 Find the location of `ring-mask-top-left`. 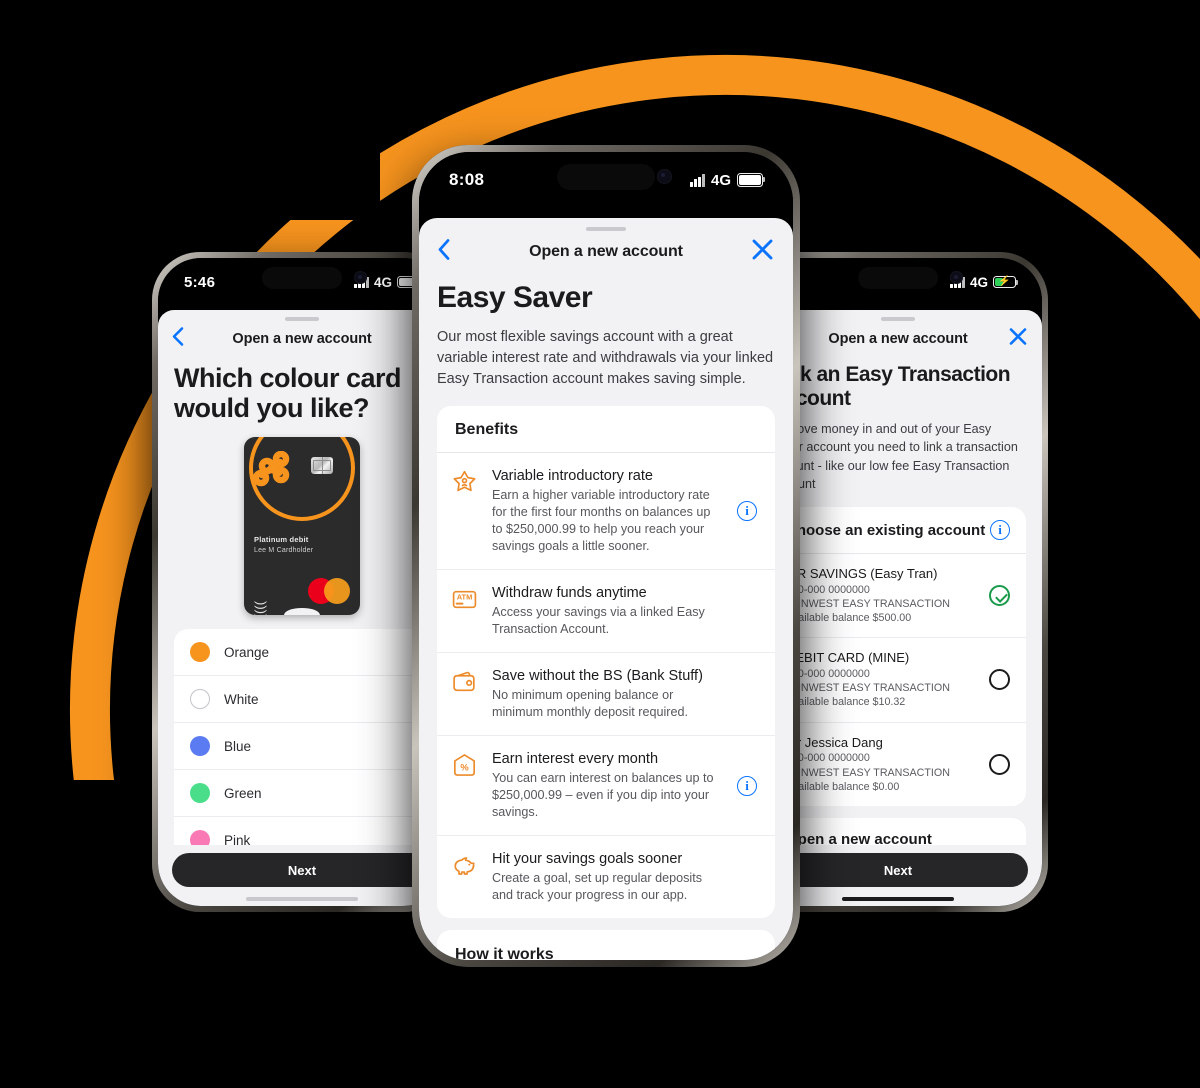

ring-mask-top-left is located at coordinates (190, 110).